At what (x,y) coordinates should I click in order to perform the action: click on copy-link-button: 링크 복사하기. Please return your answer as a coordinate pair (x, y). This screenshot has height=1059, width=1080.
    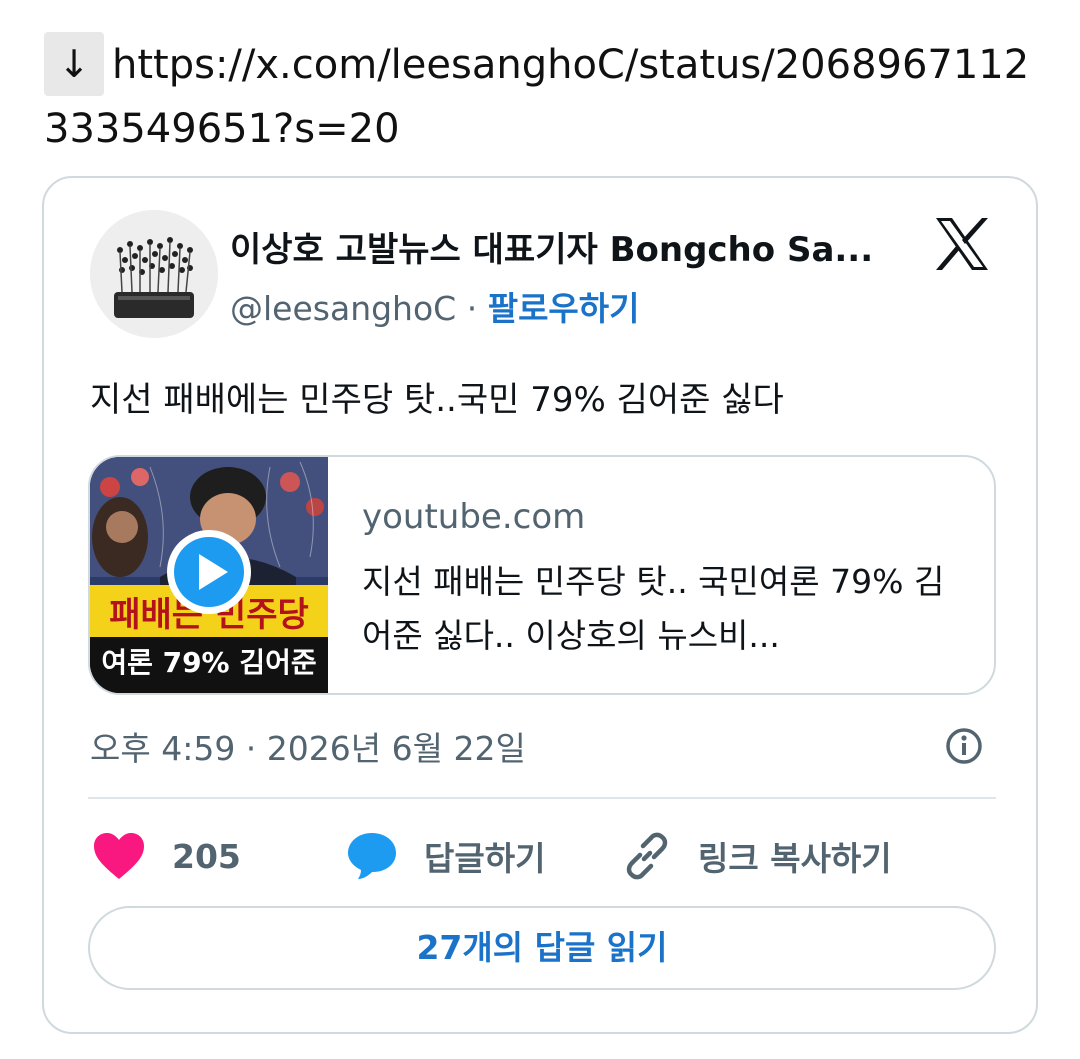
    Looking at the image, I should click on (757, 856).